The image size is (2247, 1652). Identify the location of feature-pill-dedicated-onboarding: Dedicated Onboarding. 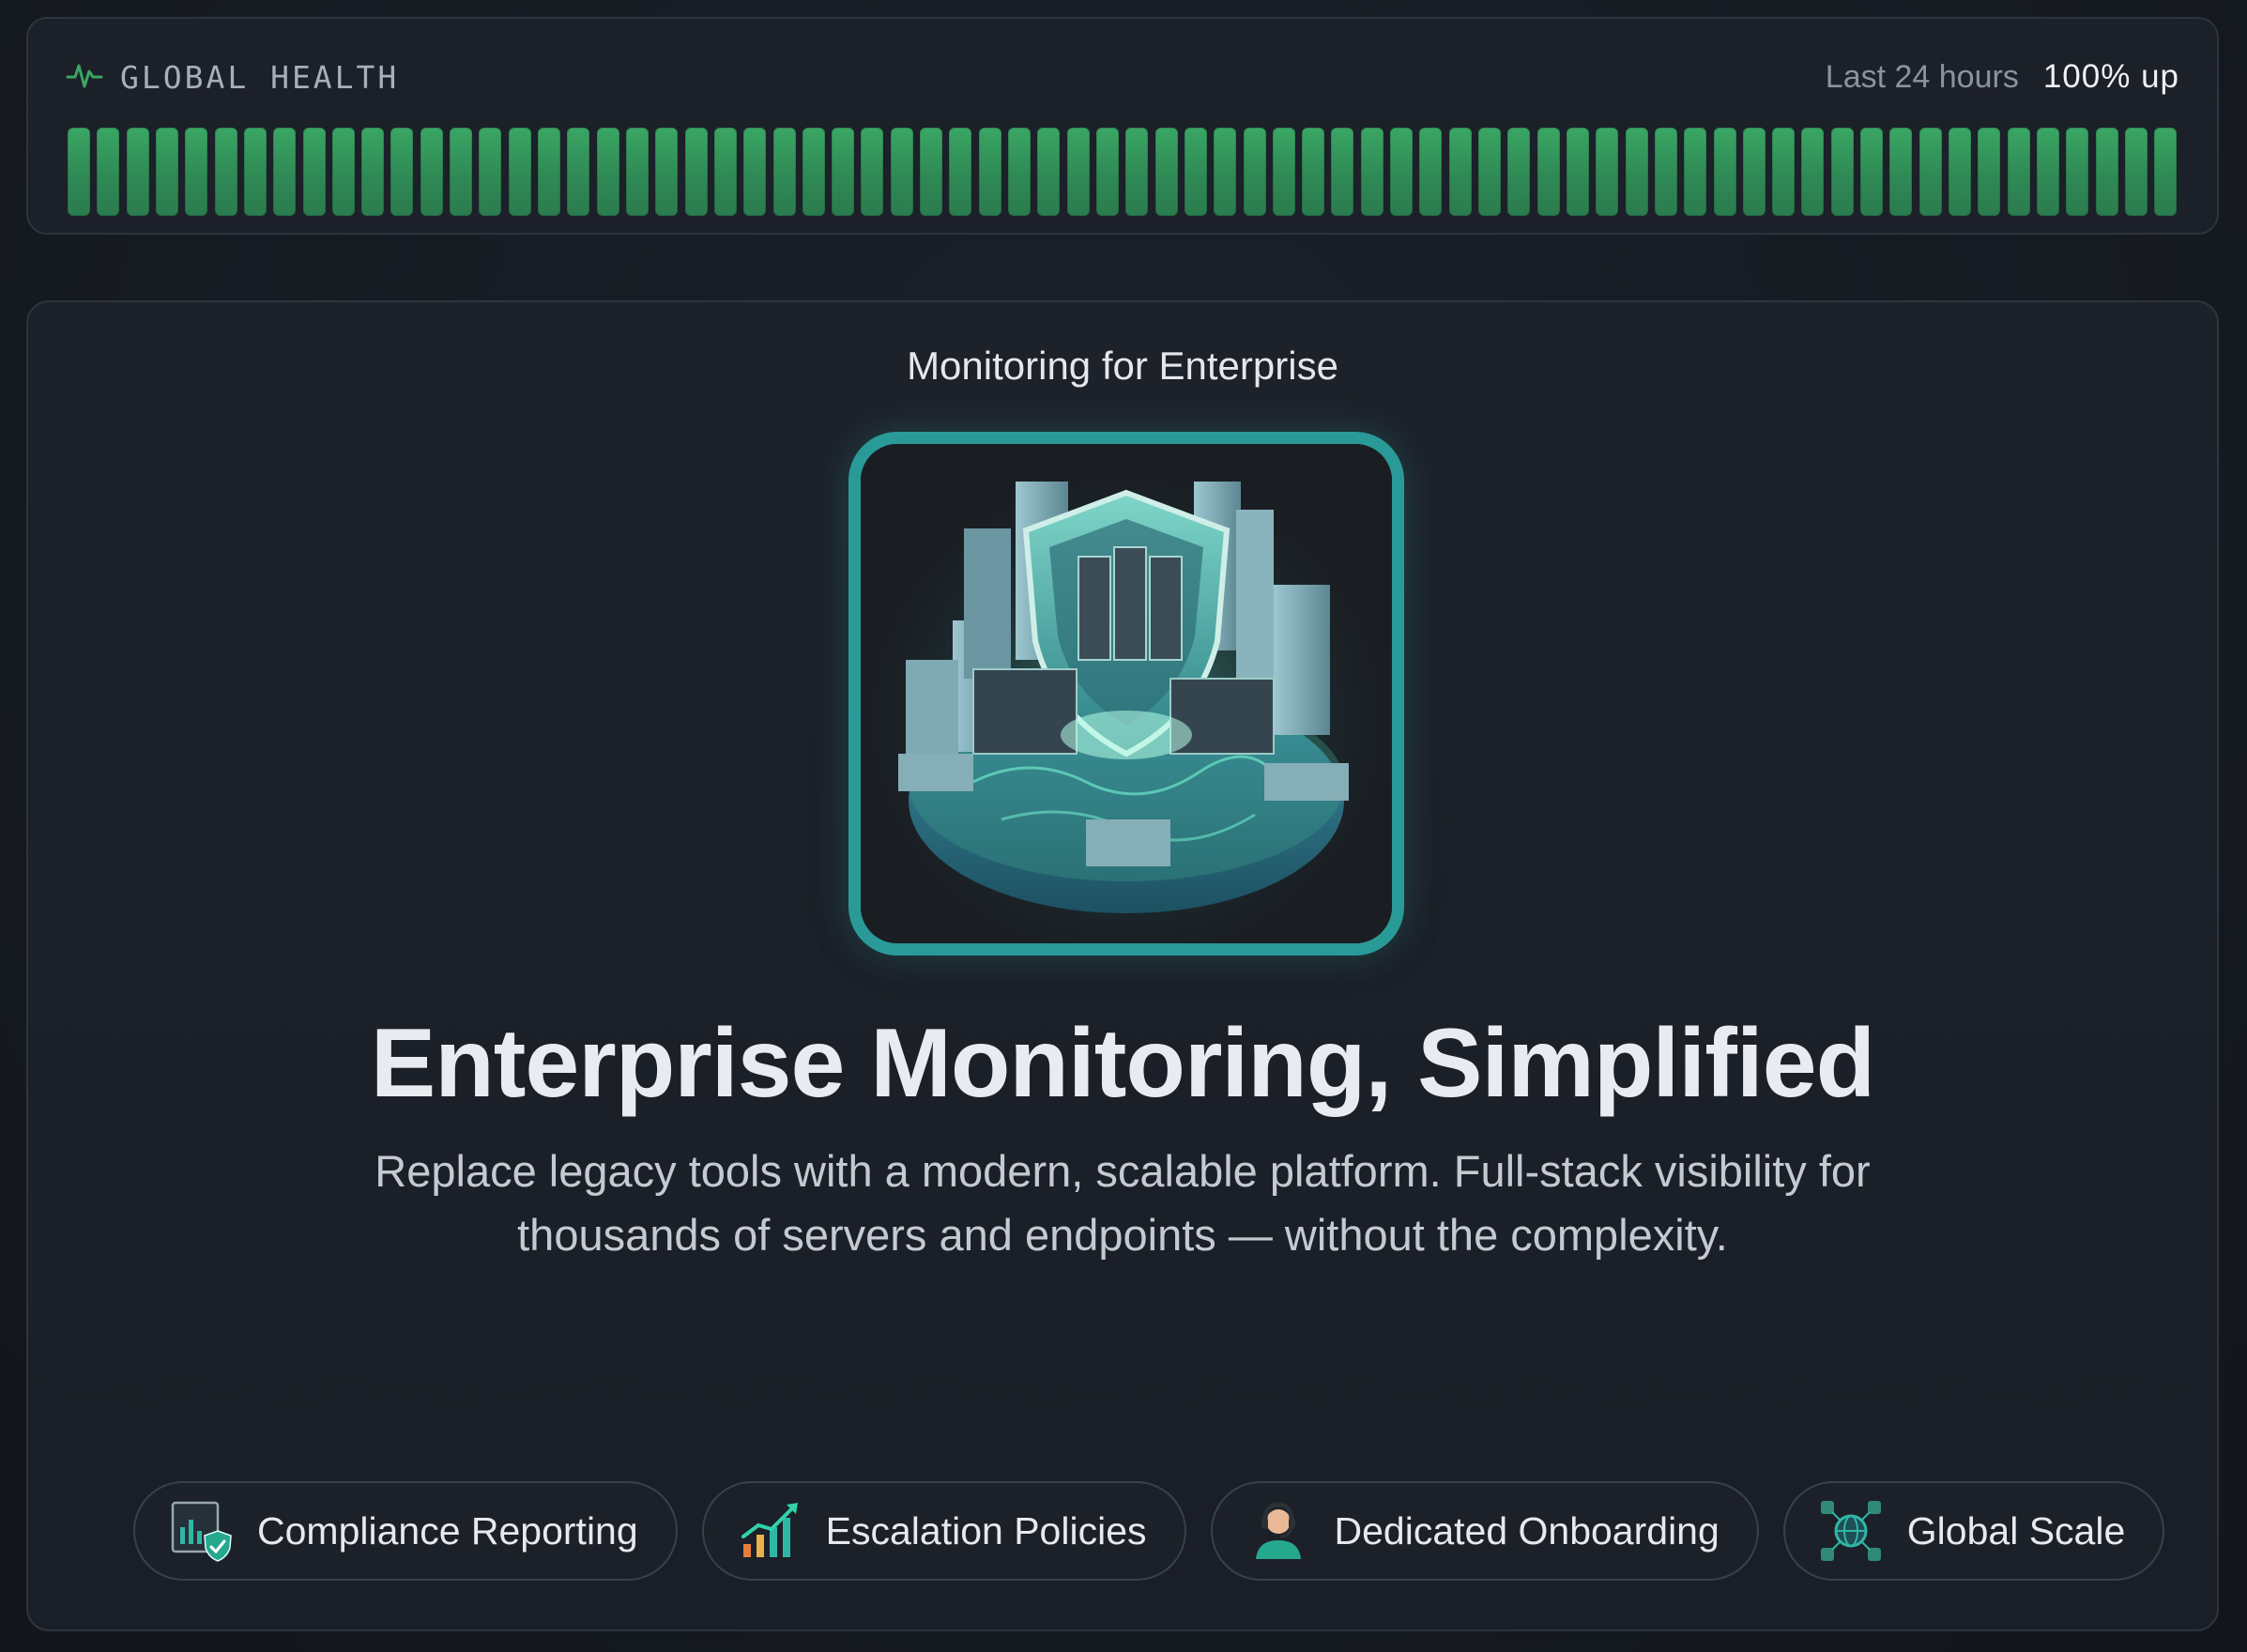
(1484, 1531).